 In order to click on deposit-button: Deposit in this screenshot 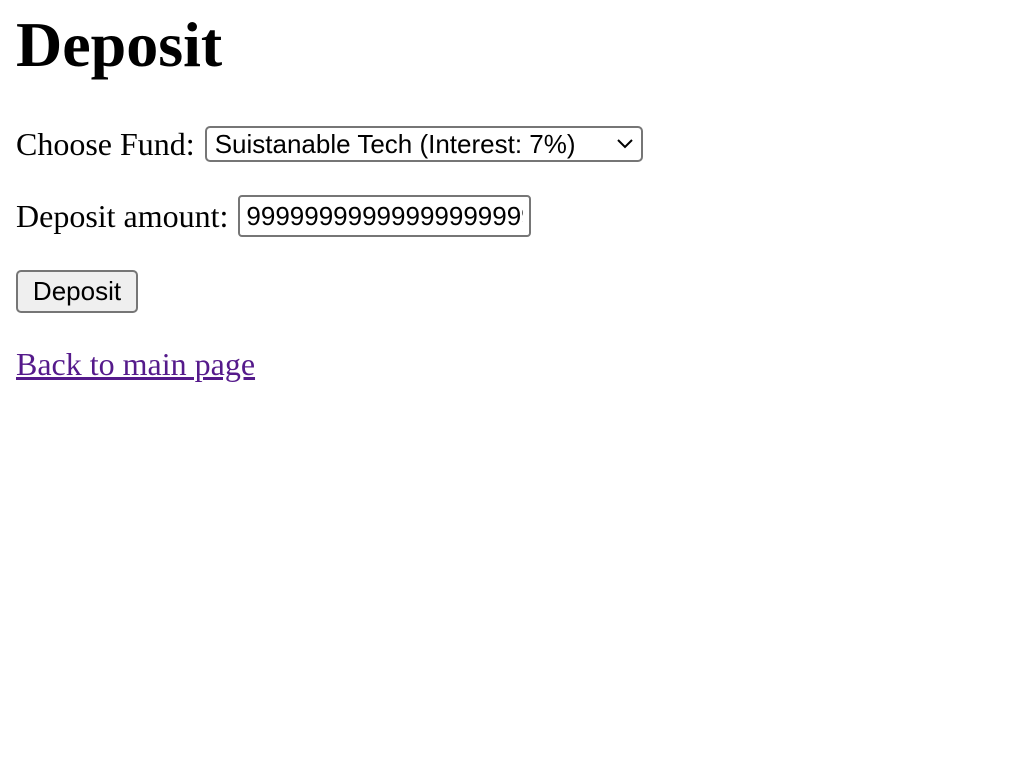, I will do `click(77, 291)`.